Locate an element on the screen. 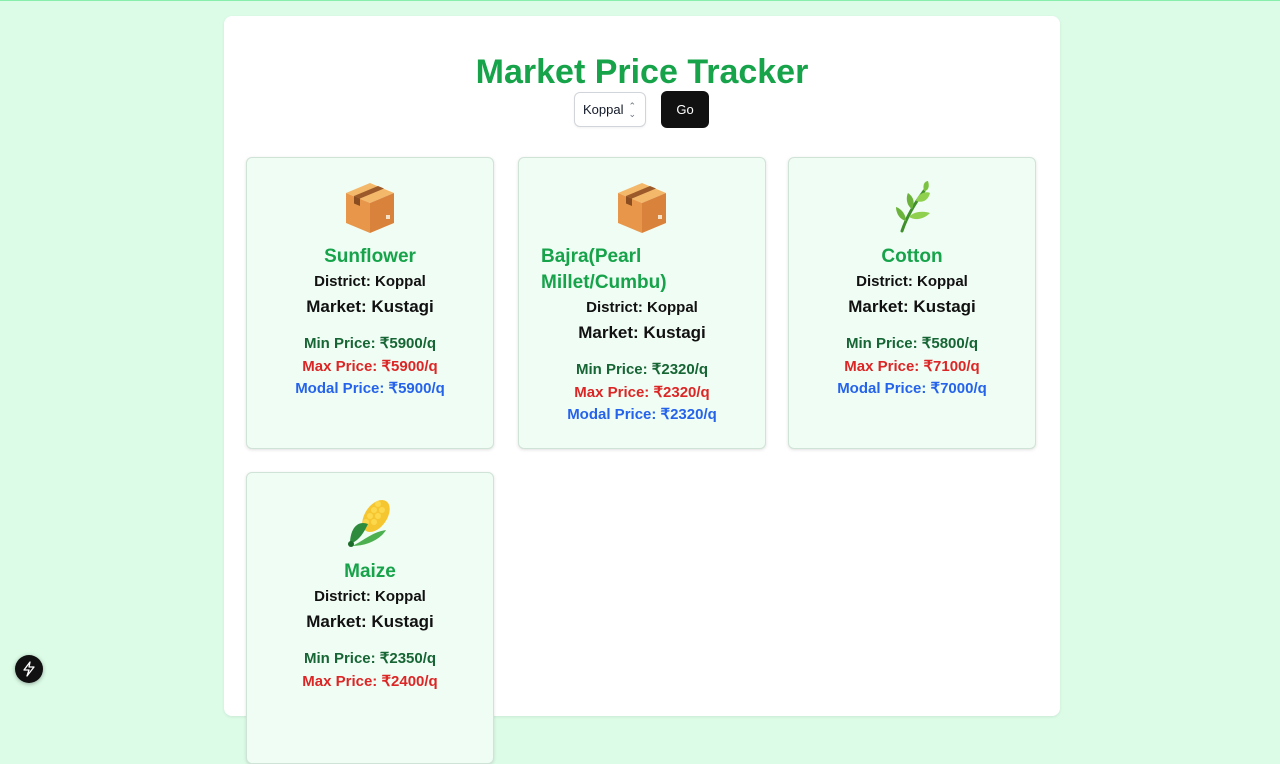 This screenshot has height=764, width=1280. min-price: Min Price: ₹2320/q is located at coordinates (642, 369).